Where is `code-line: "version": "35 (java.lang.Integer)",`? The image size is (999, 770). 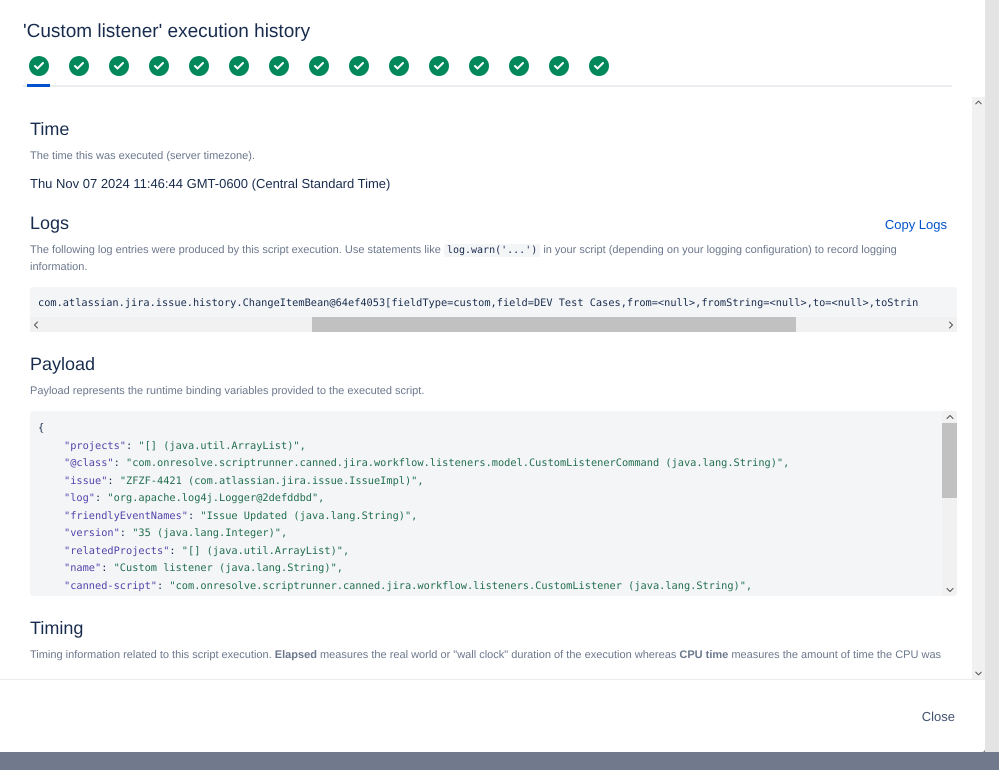
code-line: "version": "35 (java.lang.Integer)", is located at coordinates (175, 533).